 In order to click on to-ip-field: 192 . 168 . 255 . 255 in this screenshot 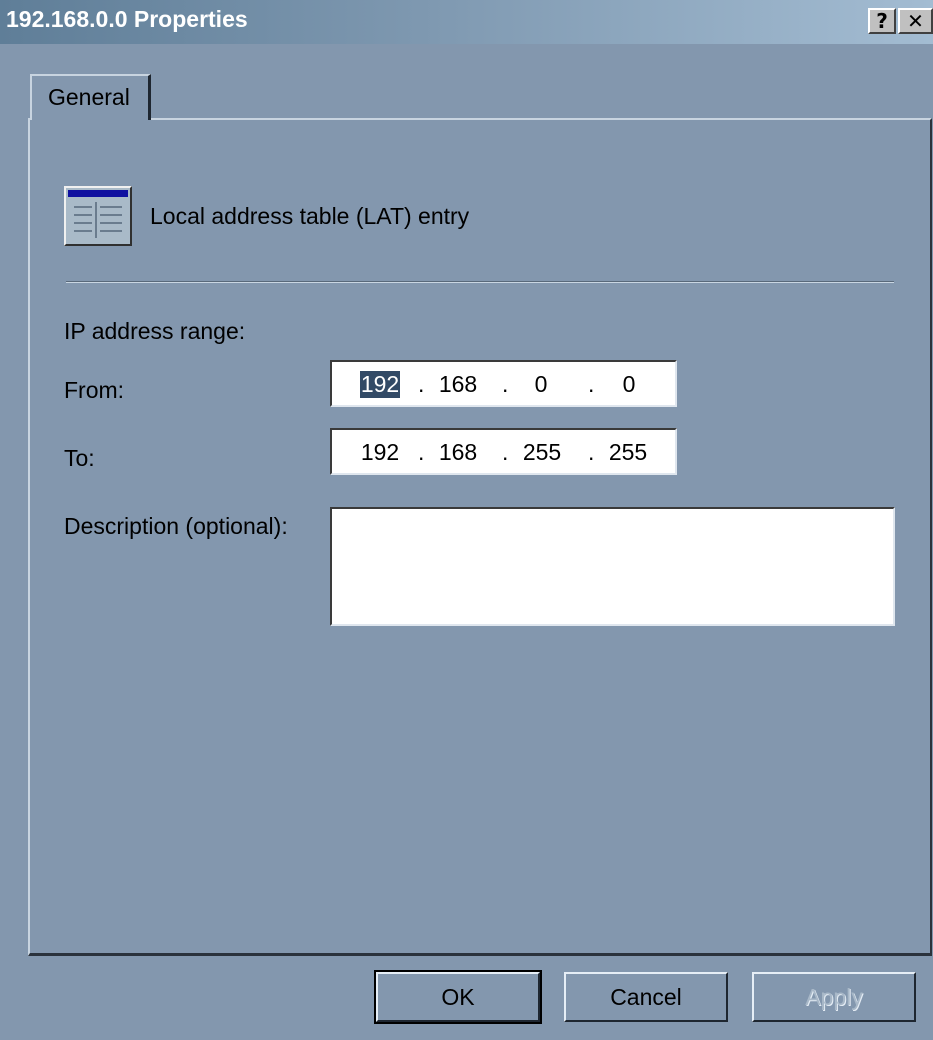, I will do `click(503, 451)`.